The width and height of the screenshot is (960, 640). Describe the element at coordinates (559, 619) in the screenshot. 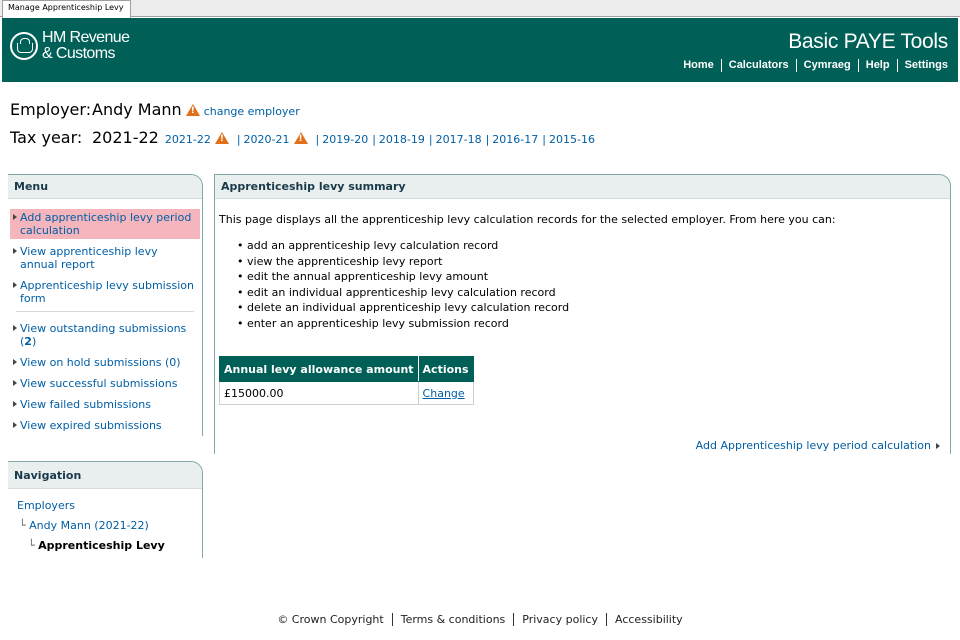

I see `footer-privacy-link: Privacy policy` at that location.